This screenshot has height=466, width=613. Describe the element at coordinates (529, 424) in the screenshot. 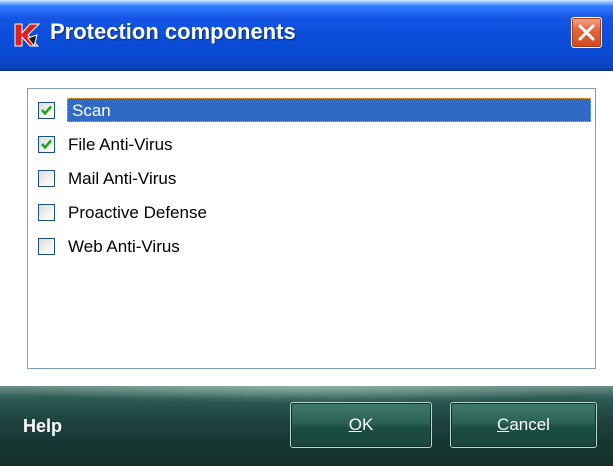

I see `cancel-label-rest: ancel` at that location.